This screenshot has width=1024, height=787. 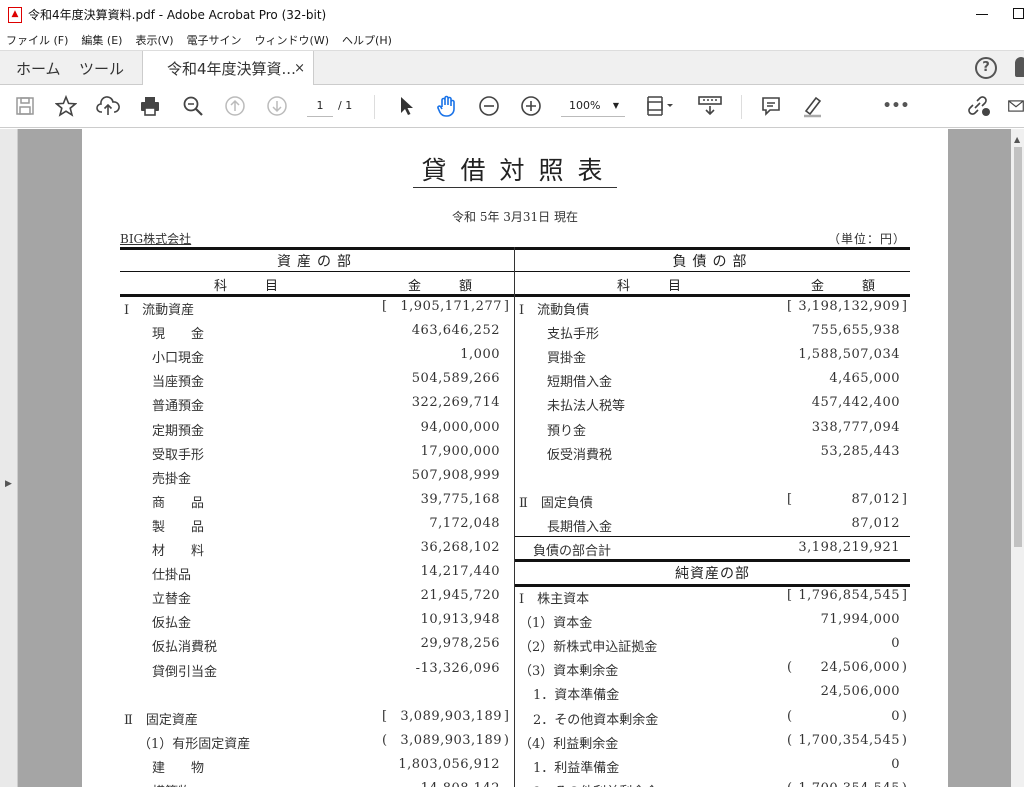 What do you see at coordinates (108, 106) in the screenshot?
I see `upload-cloud-icon` at bounding box center [108, 106].